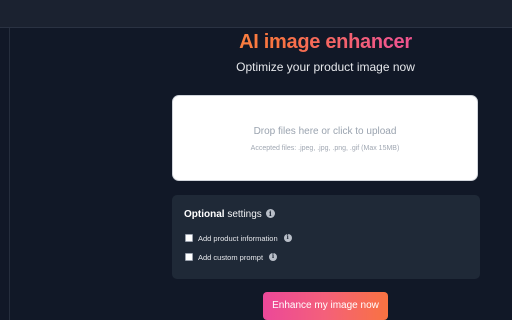 The height and width of the screenshot is (320, 512). I want to click on option-custom-prompt: Add custom prompt i, so click(231, 257).